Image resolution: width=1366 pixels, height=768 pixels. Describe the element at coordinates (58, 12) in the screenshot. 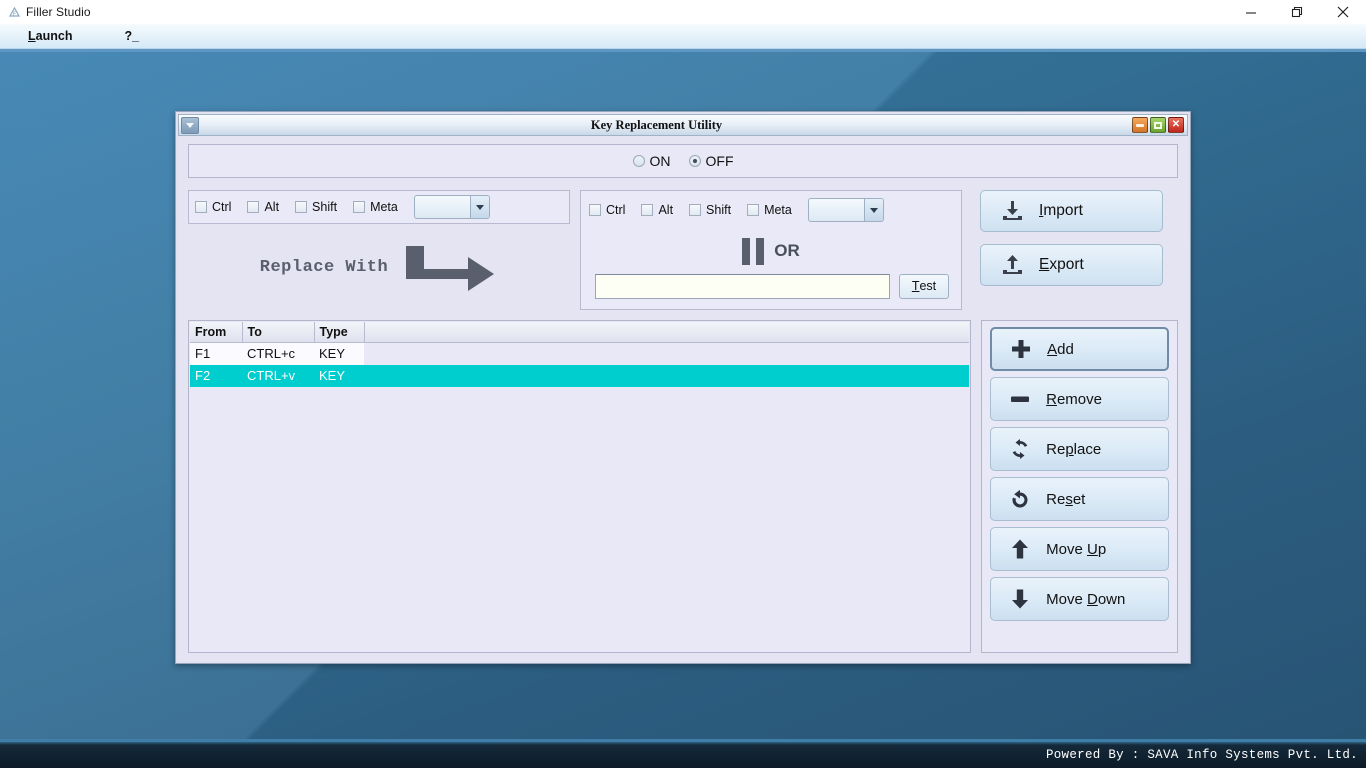

I see `app-title: Filler Studio` at that location.